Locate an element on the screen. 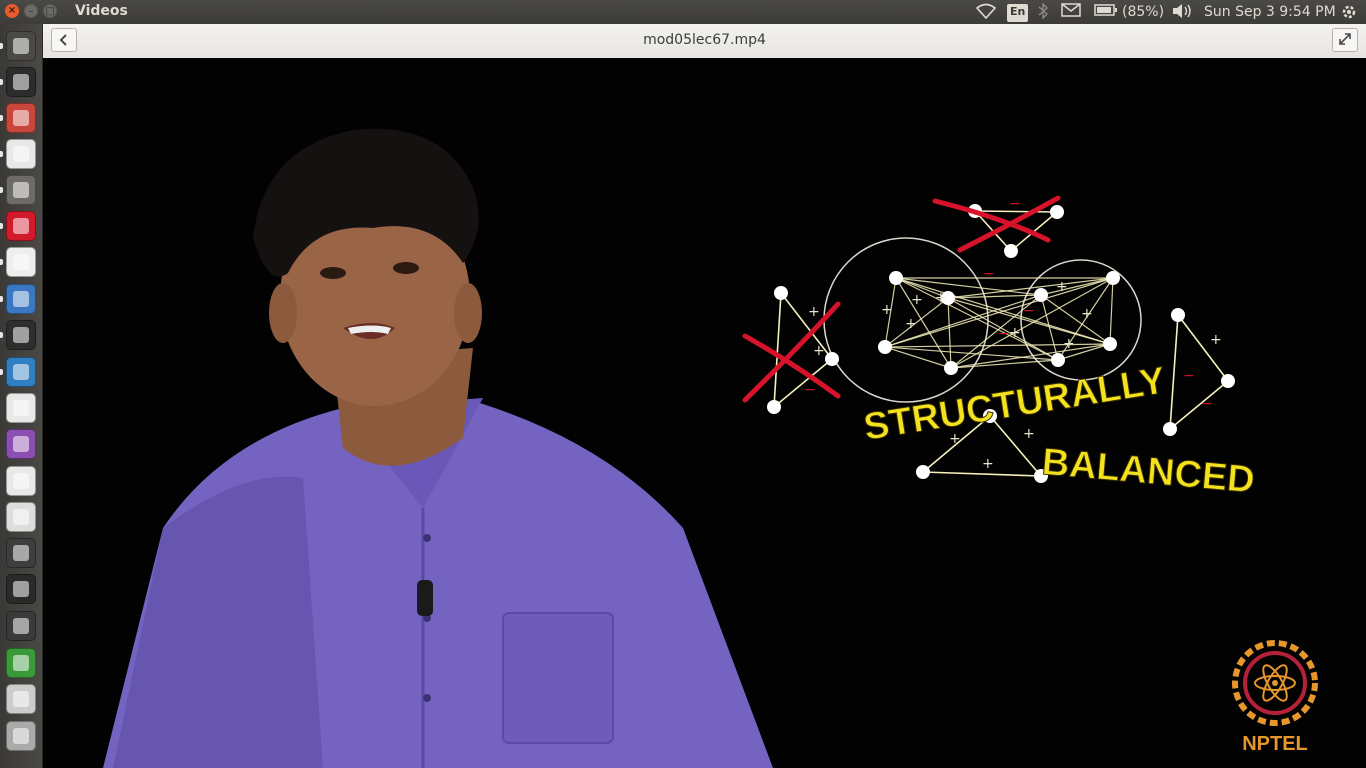 The image size is (1366, 768). terminal-icon is located at coordinates (21, 82).